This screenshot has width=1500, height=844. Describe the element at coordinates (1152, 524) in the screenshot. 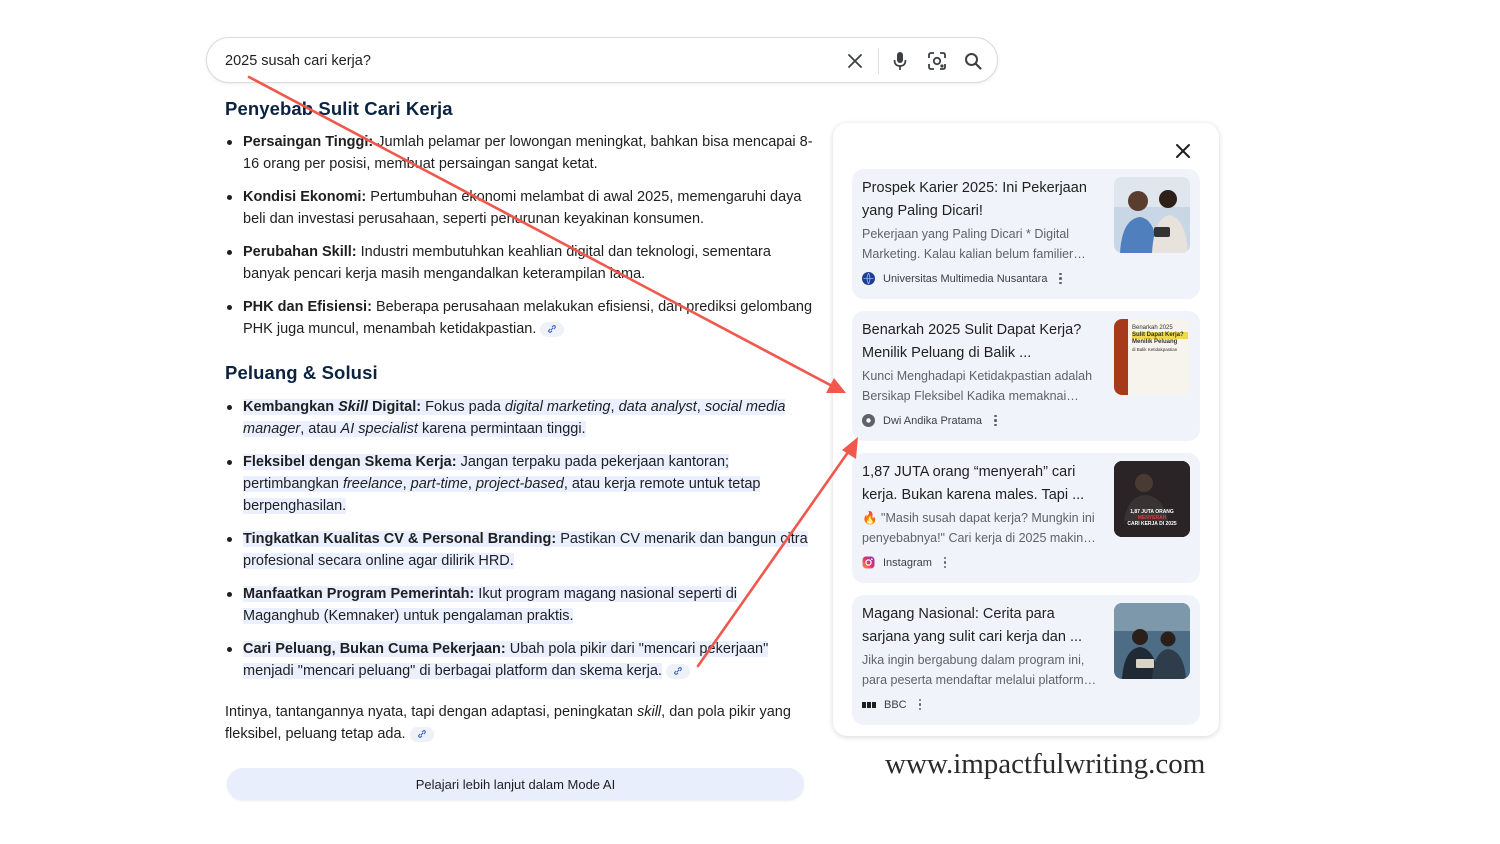

I see `thumbnail-text: CARI KERJA DI 2025` at that location.